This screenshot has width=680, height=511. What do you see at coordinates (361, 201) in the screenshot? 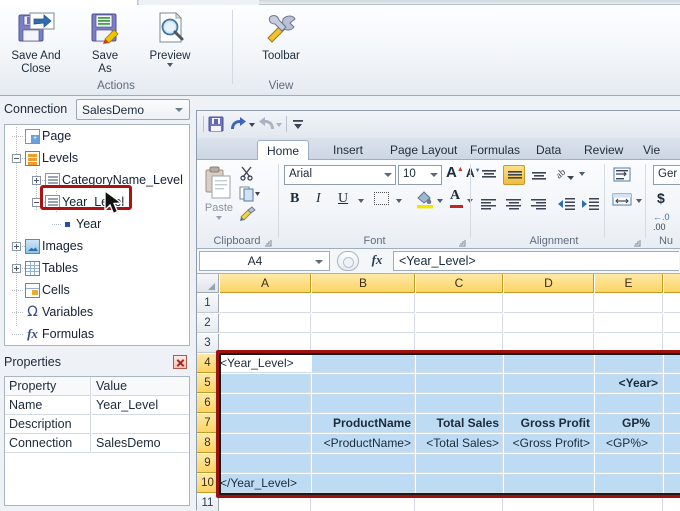
I see `underline-dropdown-caret-icon` at bounding box center [361, 201].